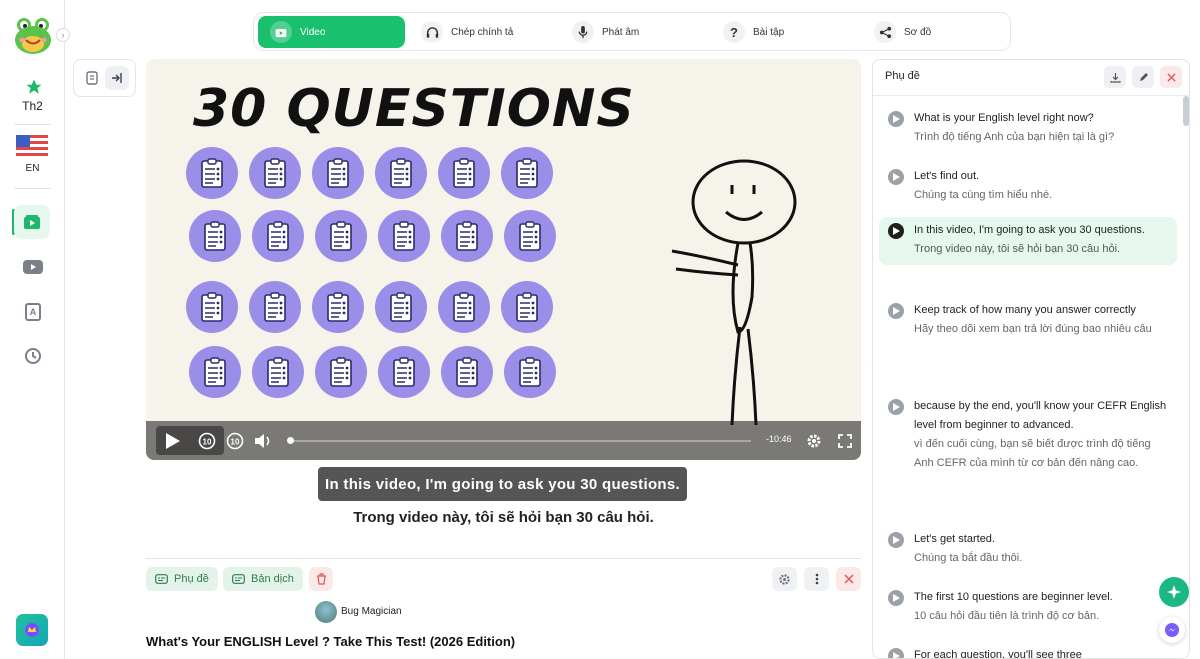 The image size is (1200, 659). Describe the element at coordinates (238, 579) in the screenshot. I see `subtitle-icon` at that location.